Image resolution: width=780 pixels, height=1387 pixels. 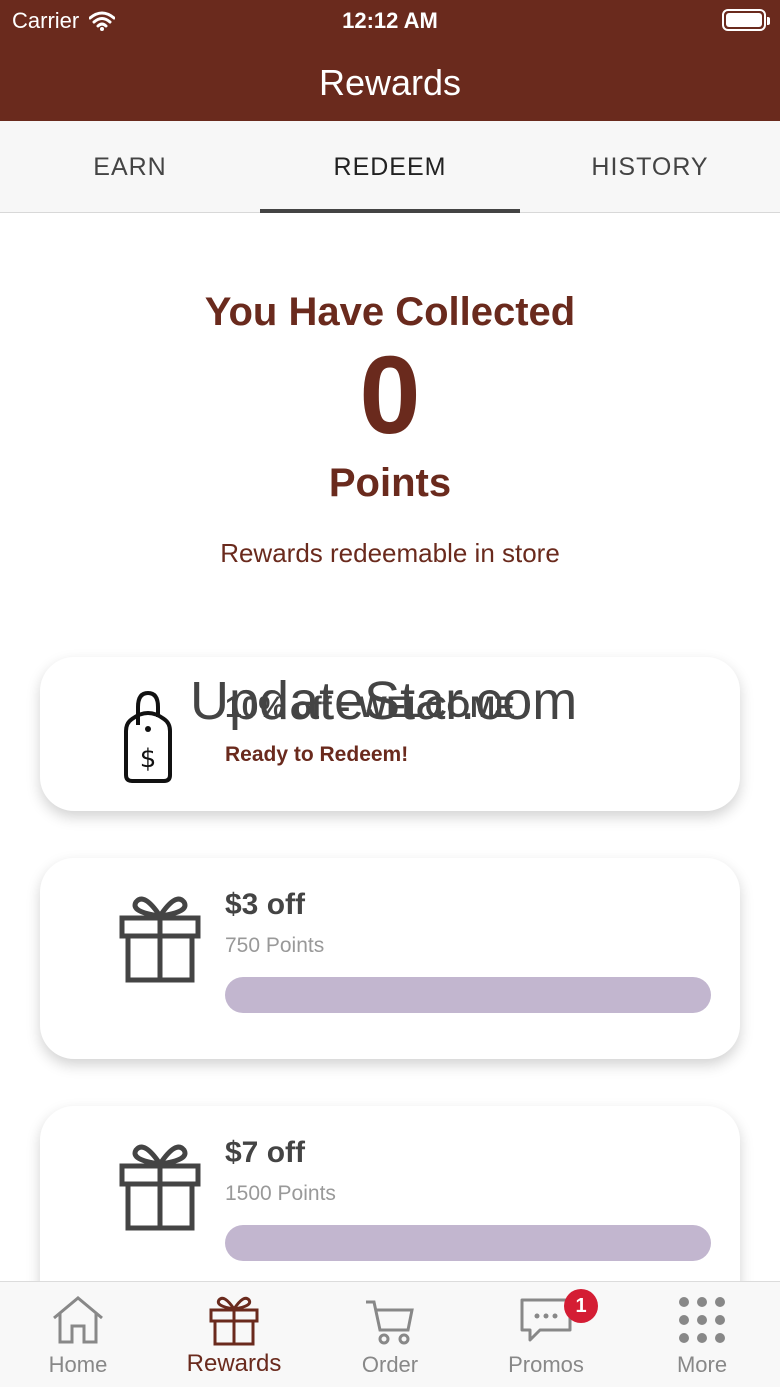 I want to click on watermark: UpdateStar.com, so click(x=384, y=701).